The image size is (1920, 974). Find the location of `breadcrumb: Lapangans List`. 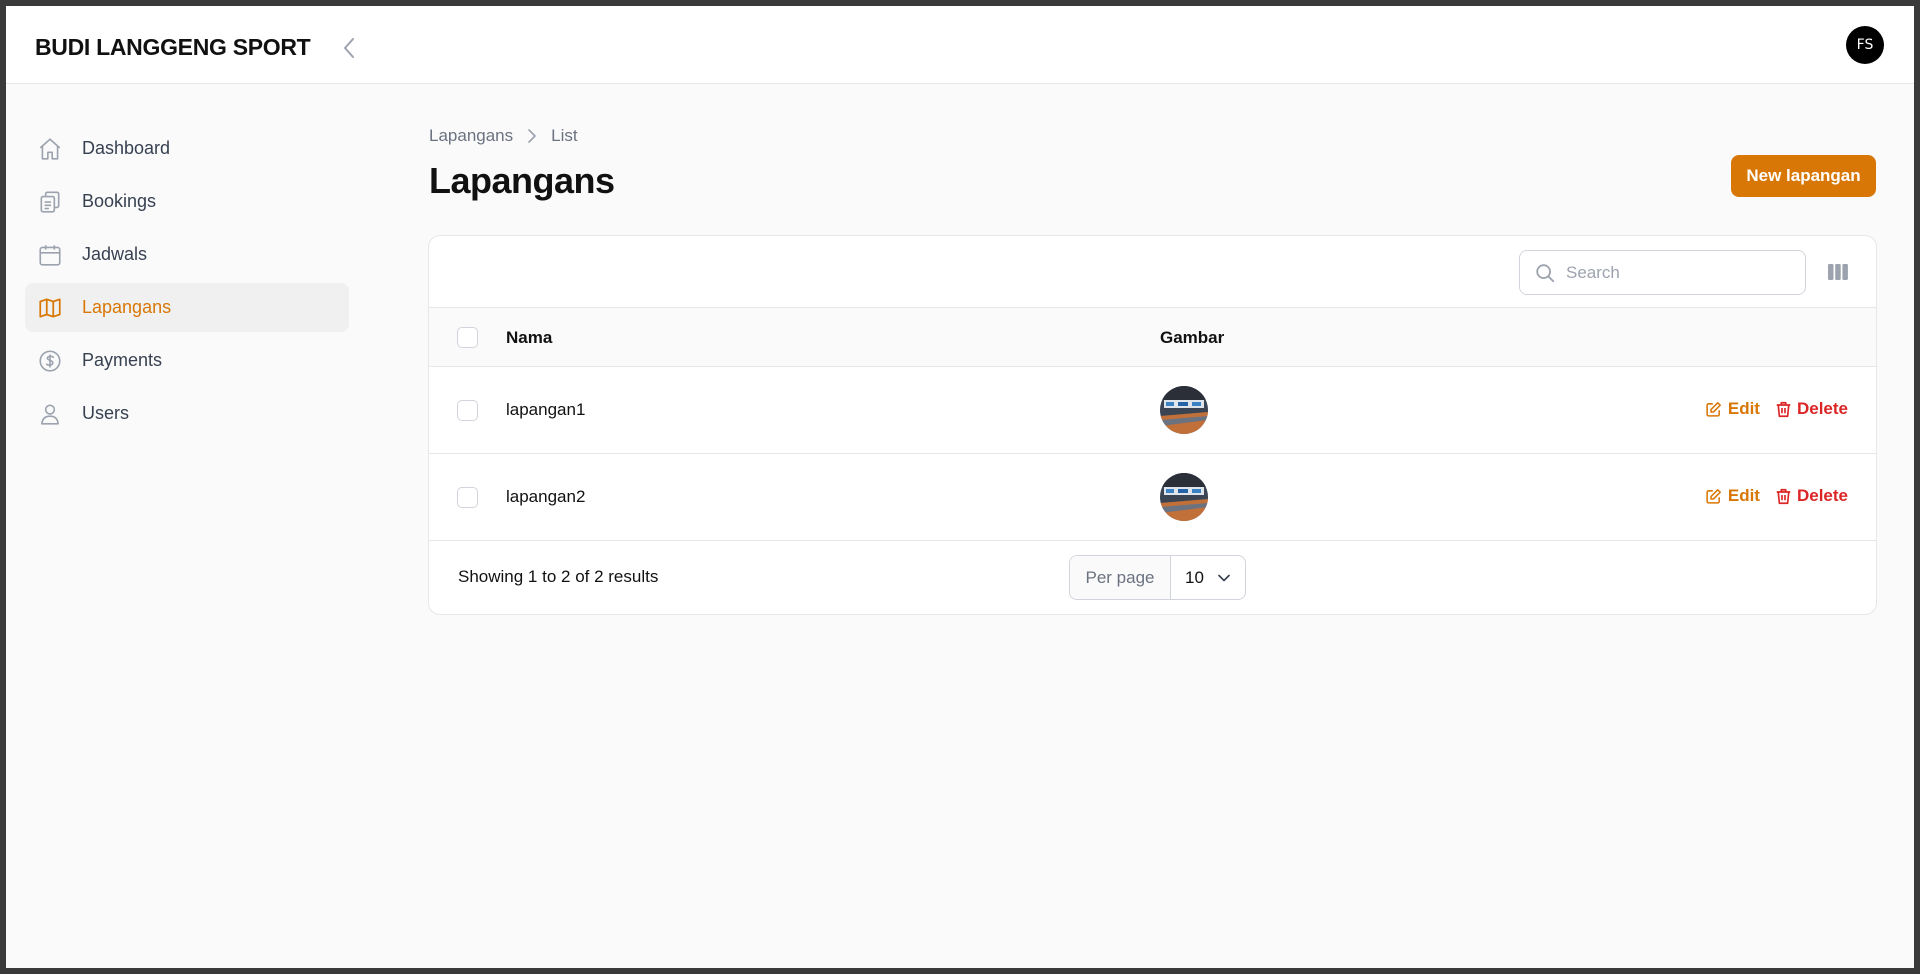

breadcrumb: Lapangans List is located at coordinates (503, 136).